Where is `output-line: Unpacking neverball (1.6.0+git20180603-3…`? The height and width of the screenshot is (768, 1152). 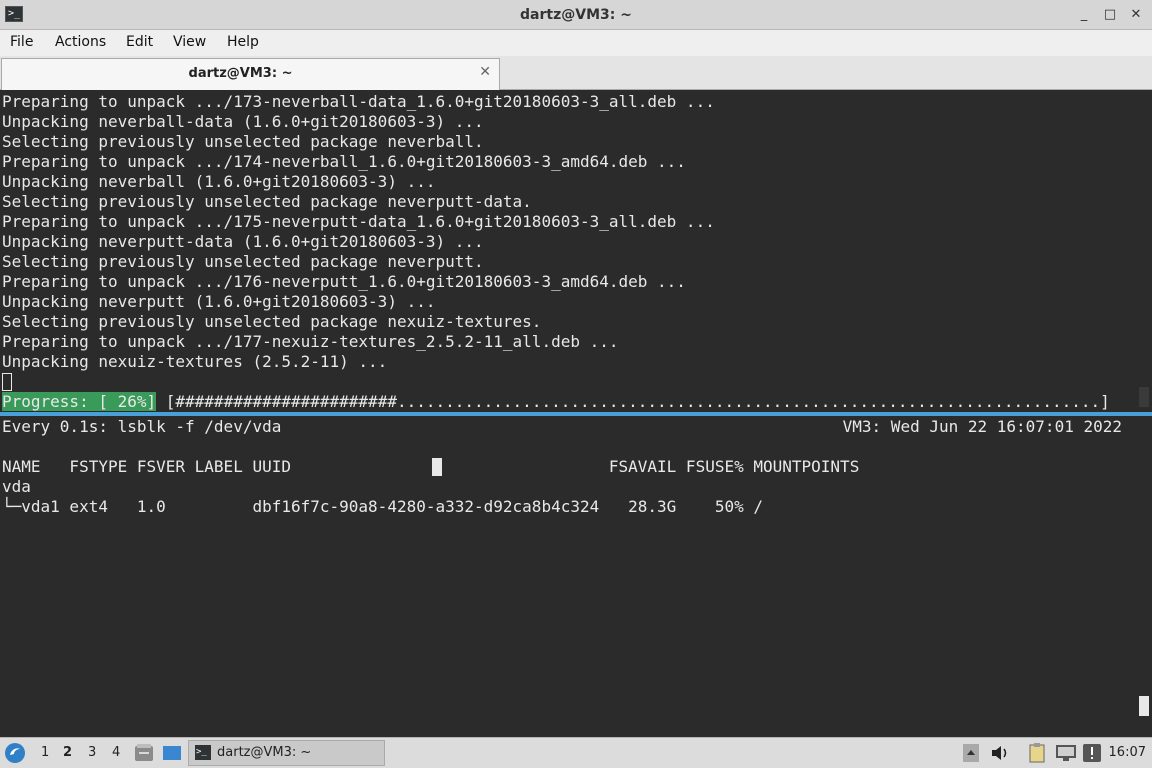 output-line: Unpacking neverball (1.6.0+git20180603-3… is located at coordinates (219, 181).